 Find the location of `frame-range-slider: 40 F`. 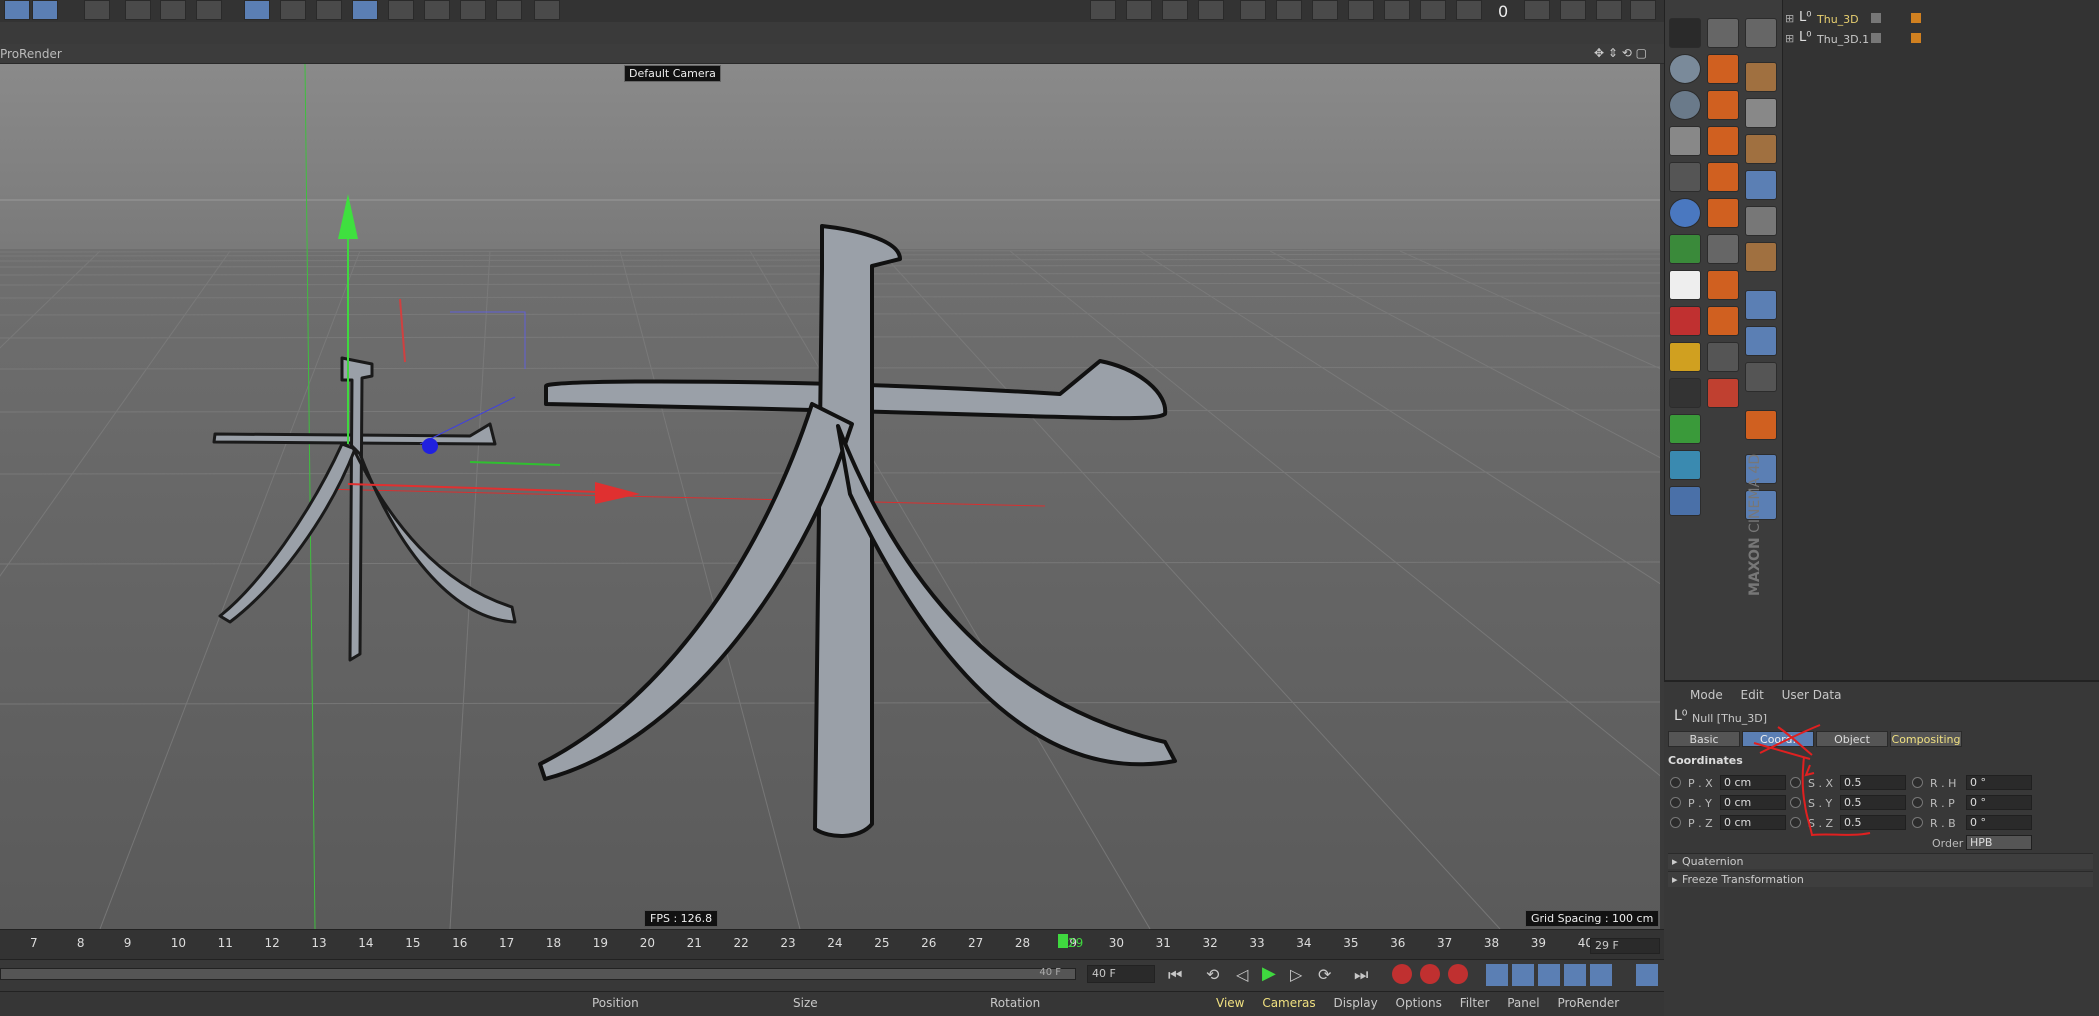

frame-range-slider: 40 F is located at coordinates (538, 973).